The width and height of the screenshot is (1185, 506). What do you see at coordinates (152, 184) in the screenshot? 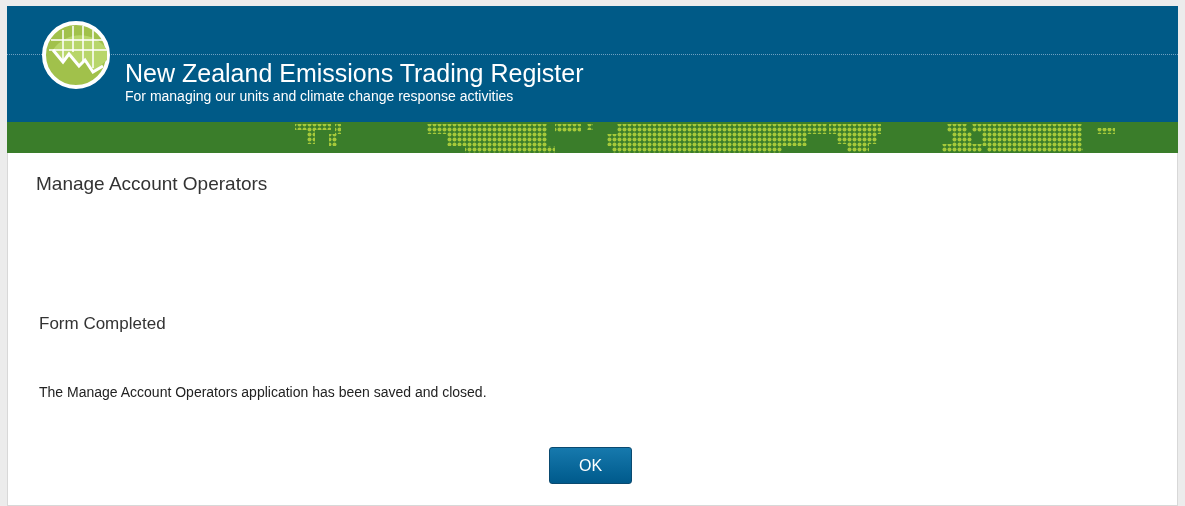
I see `page-title: Manage Account Operators` at bounding box center [152, 184].